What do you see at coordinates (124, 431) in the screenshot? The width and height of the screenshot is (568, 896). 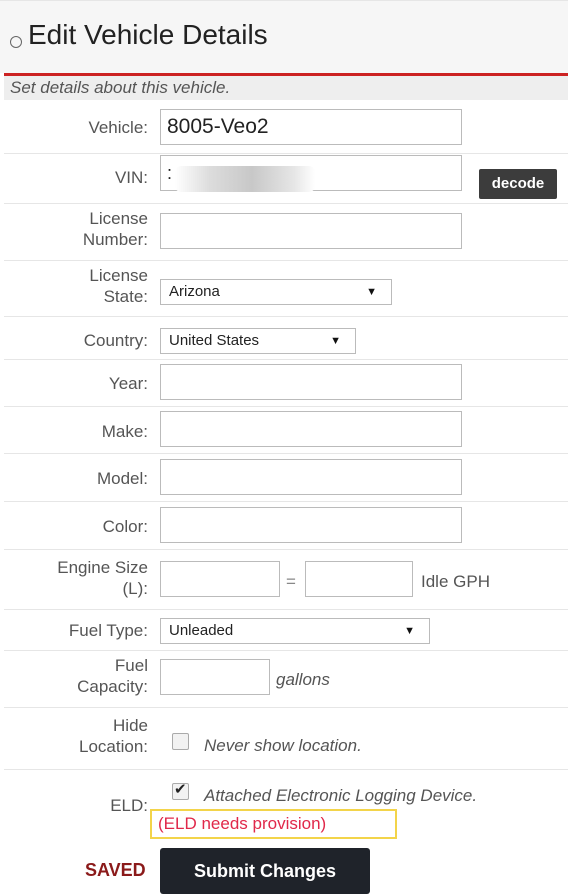 I see `make-label: Make:` at bounding box center [124, 431].